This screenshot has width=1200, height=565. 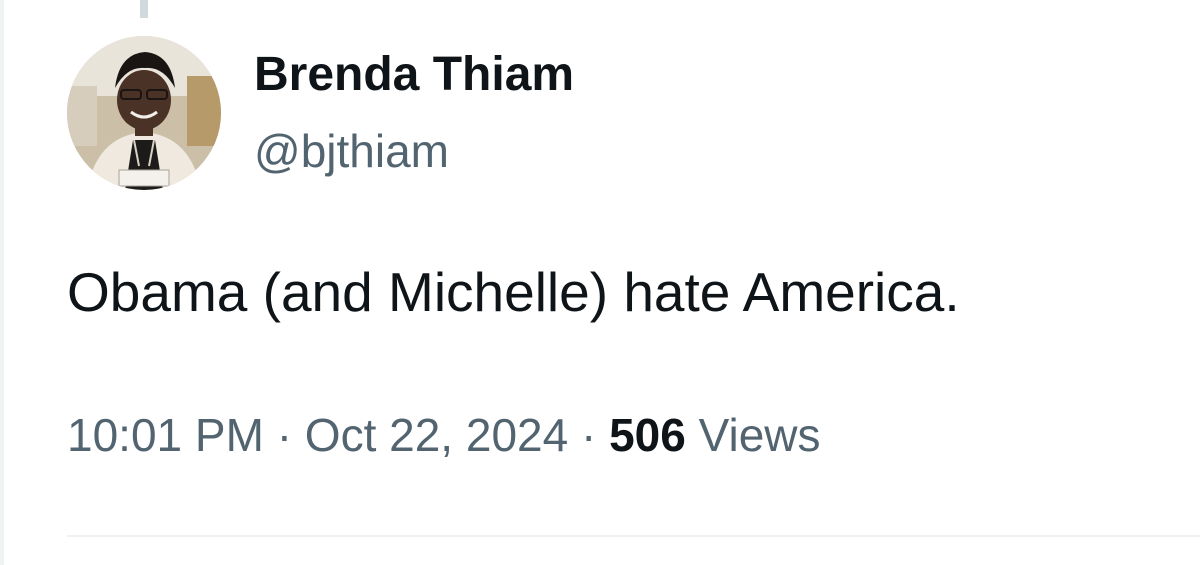 What do you see at coordinates (165, 435) in the screenshot?
I see `tweet-timestamp: 10:01 PM` at bounding box center [165, 435].